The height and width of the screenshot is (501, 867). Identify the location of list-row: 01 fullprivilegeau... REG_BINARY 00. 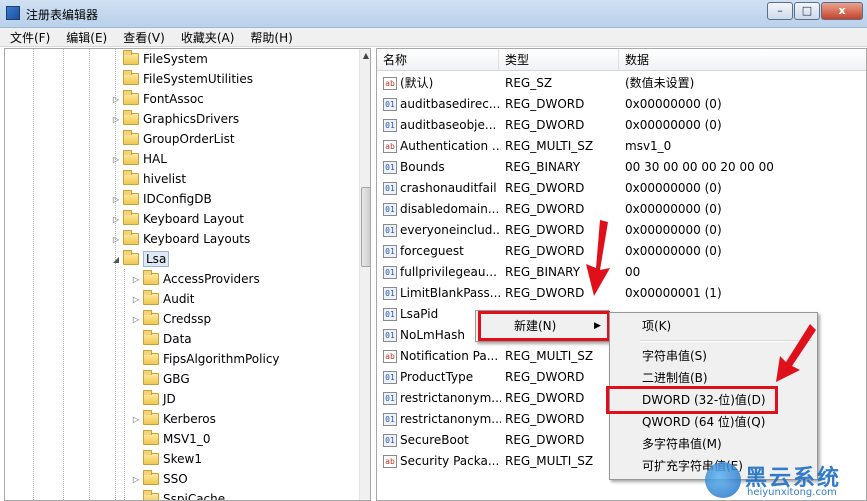
(621, 272).